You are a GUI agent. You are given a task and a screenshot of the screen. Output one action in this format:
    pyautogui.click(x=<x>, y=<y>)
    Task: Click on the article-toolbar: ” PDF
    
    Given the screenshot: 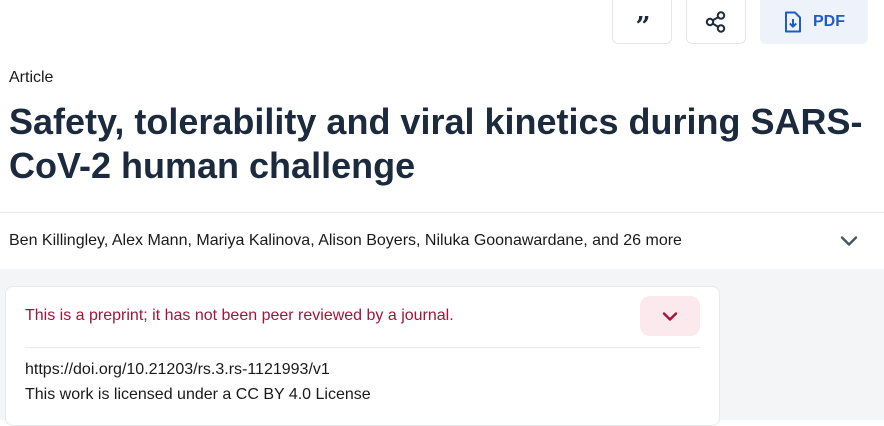 What is the action you would take?
    pyautogui.click(x=740, y=22)
    